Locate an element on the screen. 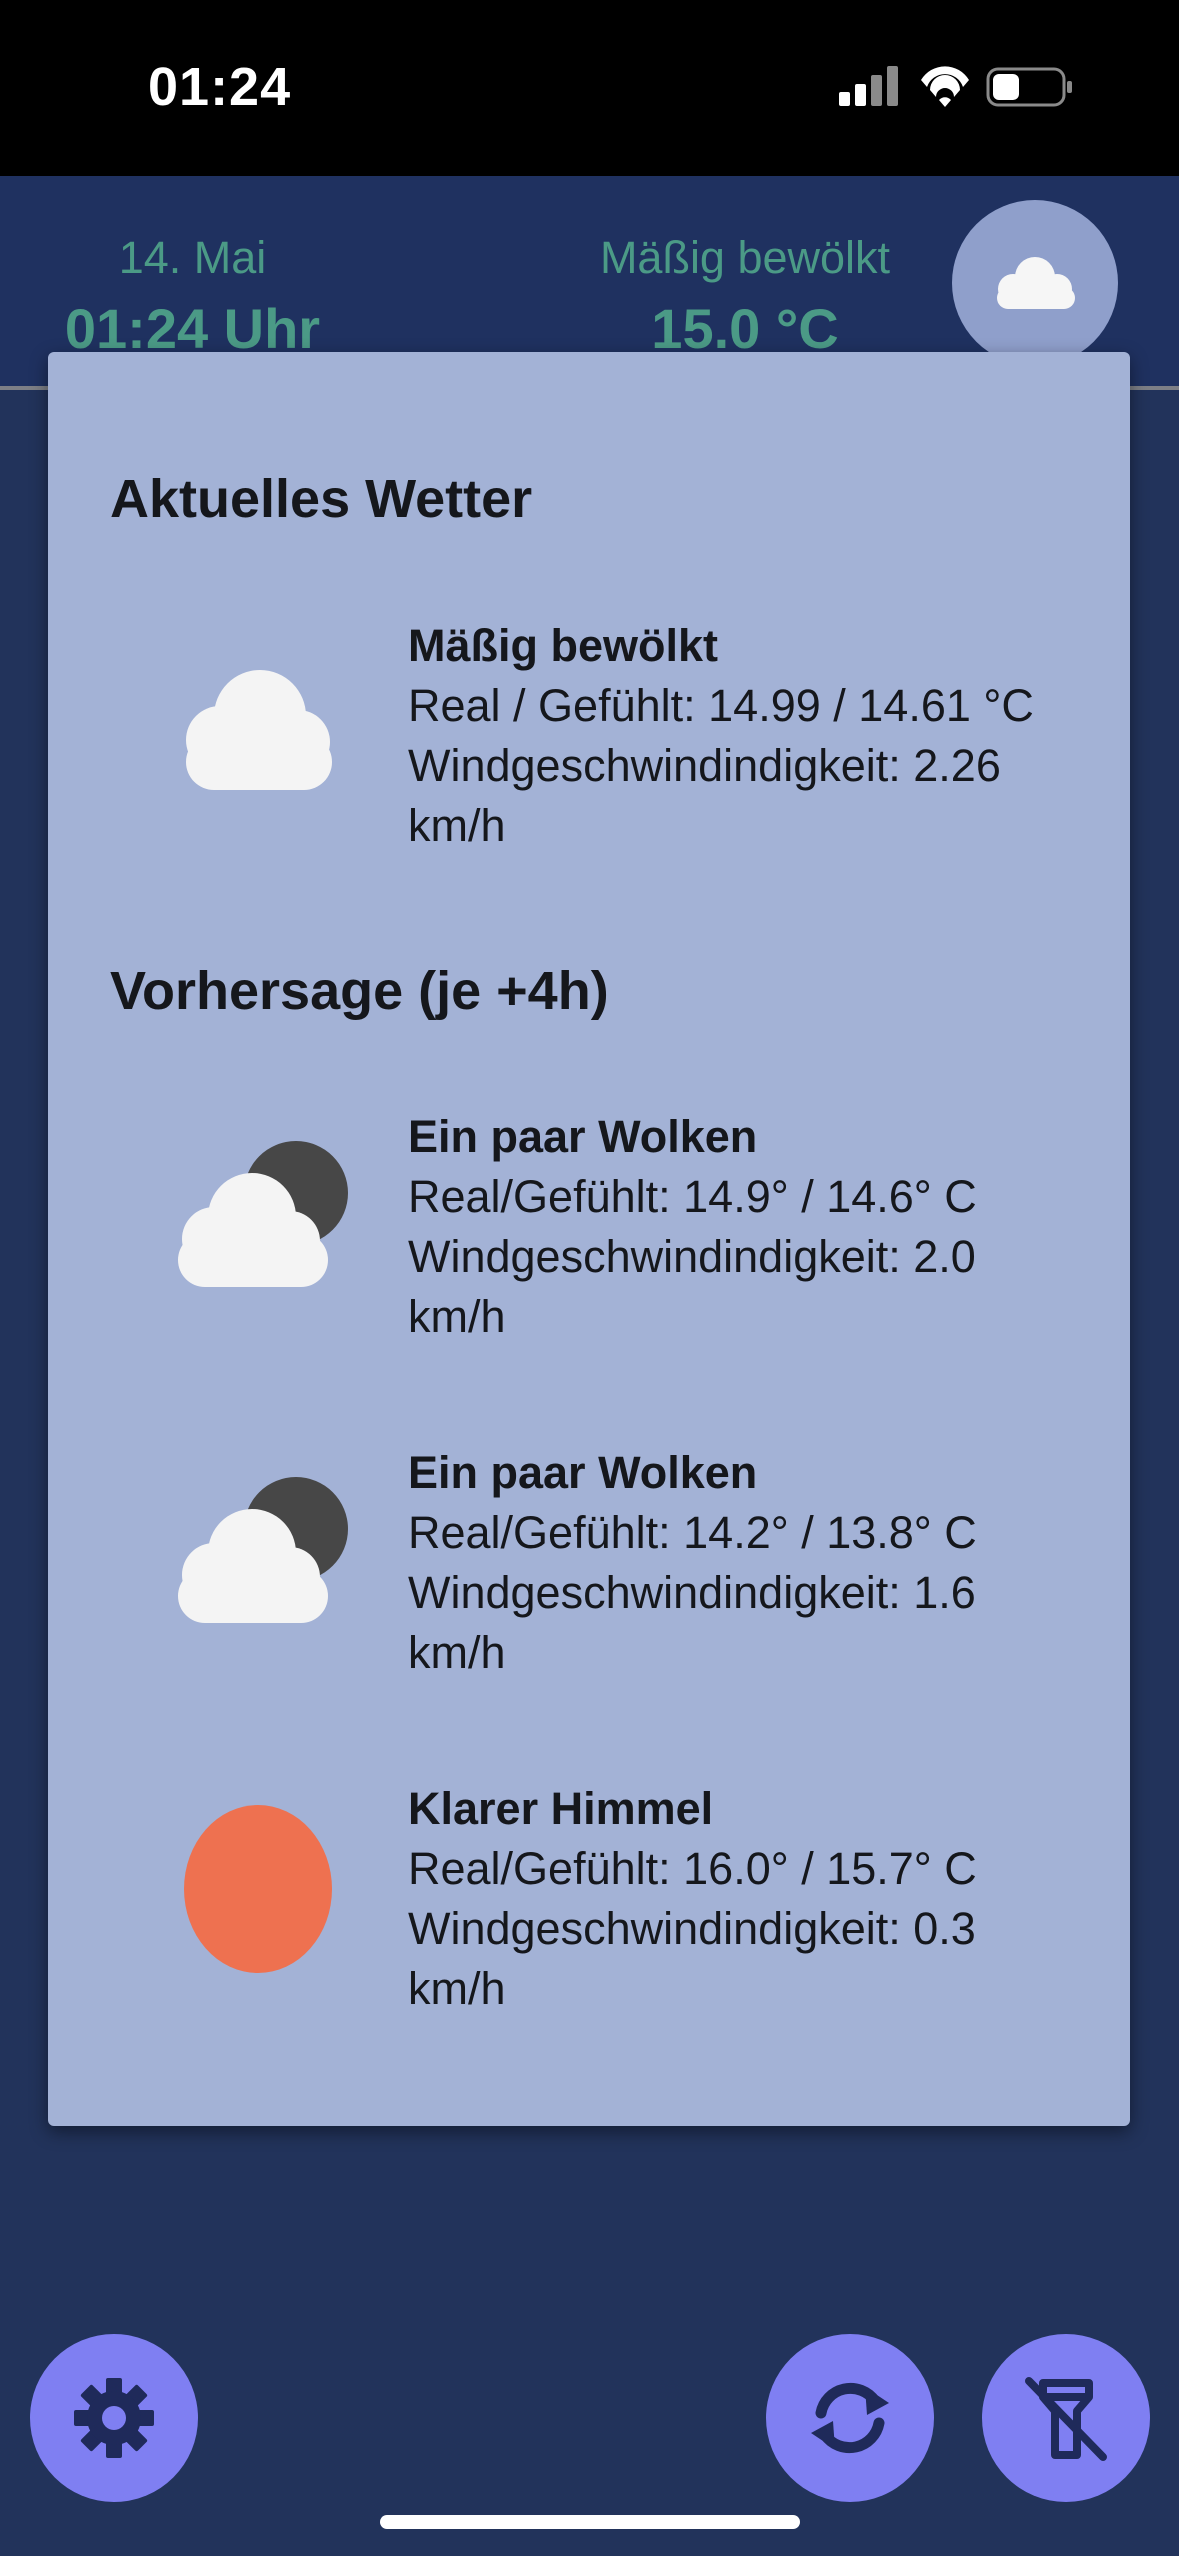 The width and height of the screenshot is (1179, 2556). wifi-icon is located at coordinates (945, 86).